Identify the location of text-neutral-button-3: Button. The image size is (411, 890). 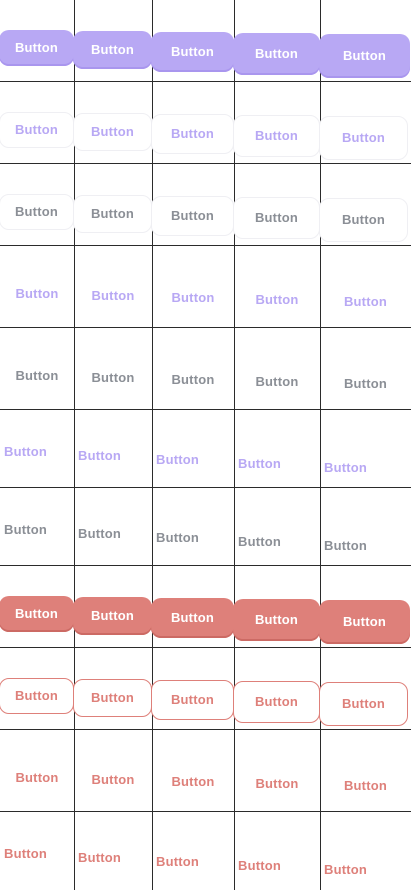
(194, 538).